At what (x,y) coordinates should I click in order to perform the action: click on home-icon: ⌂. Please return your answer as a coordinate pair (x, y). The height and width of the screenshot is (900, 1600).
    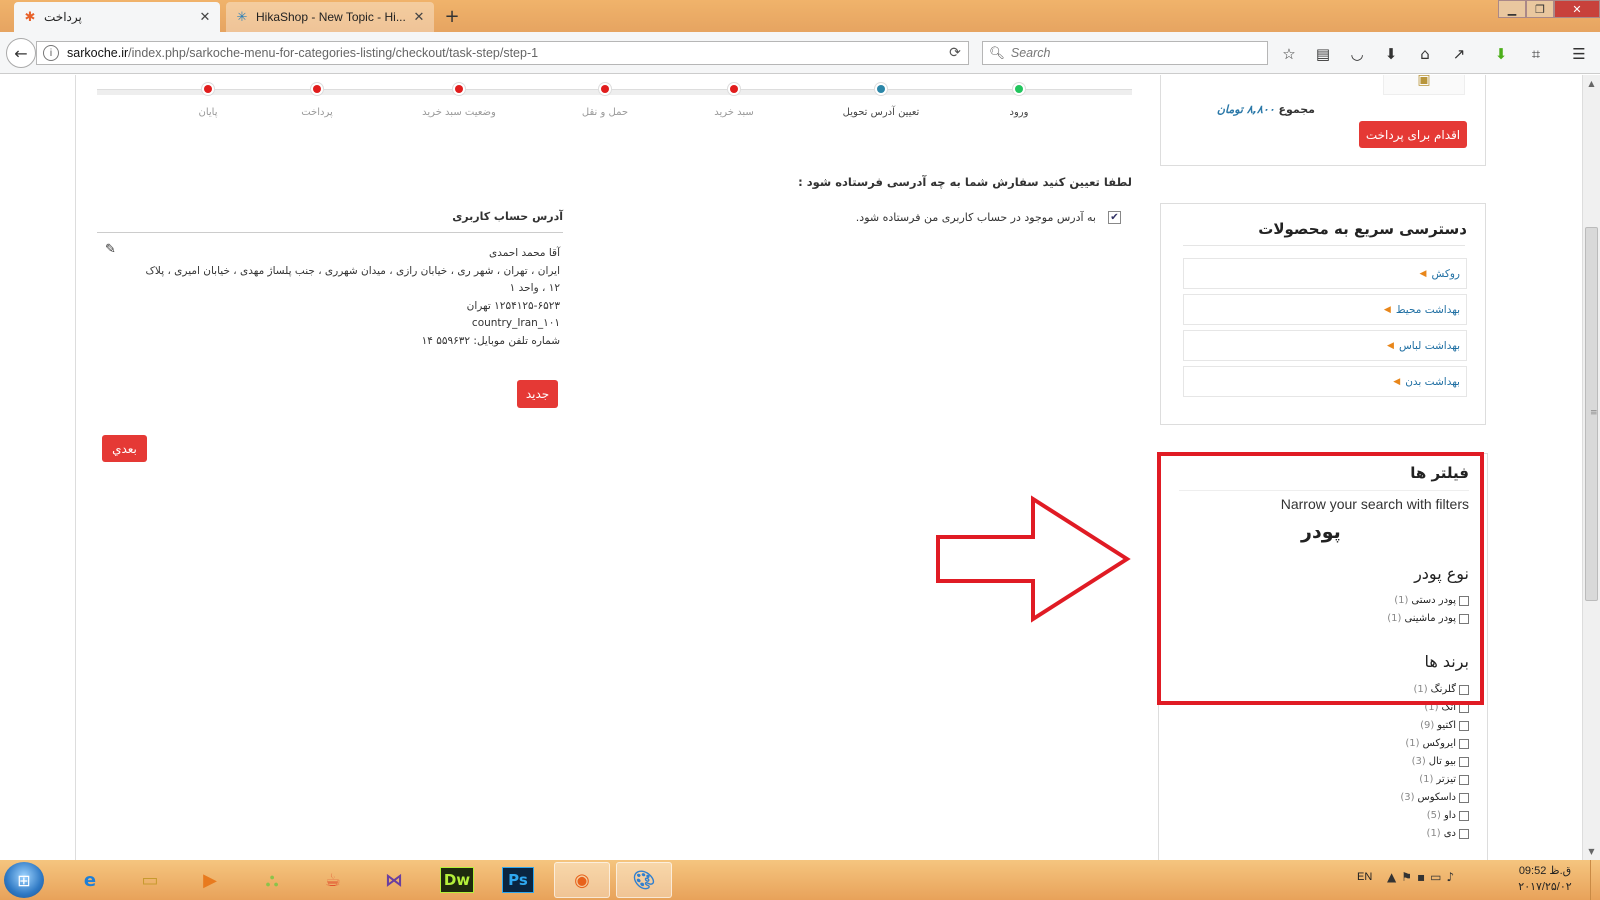
    Looking at the image, I should click on (1425, 54).